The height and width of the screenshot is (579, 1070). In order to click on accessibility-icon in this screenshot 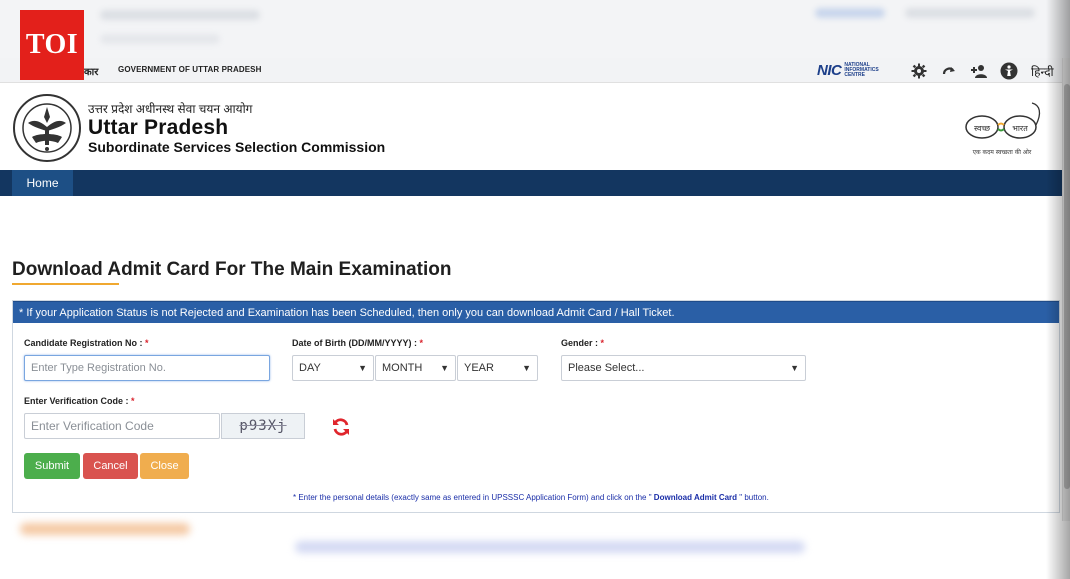, I will do `click(1008, 70)`.